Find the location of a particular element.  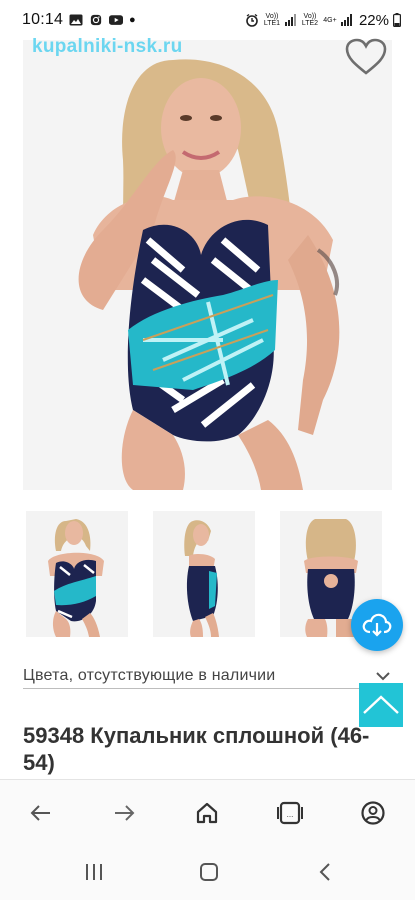

system-back-button is located at coordinates (325, 872).